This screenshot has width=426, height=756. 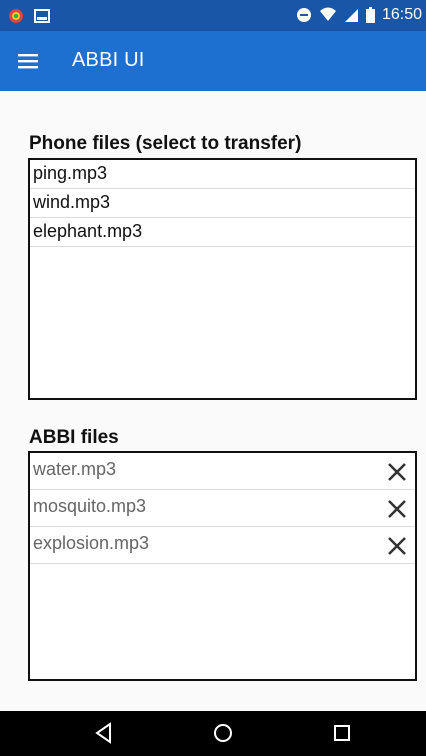 I want to click on file-name: mosquito.mp3, so click(x=90, y=506).